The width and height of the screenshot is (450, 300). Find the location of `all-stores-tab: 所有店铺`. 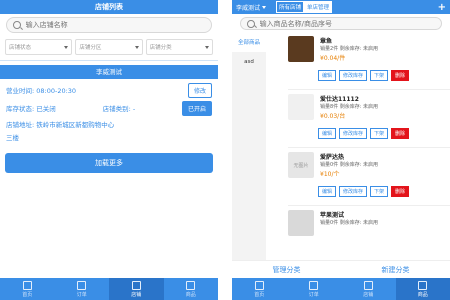

all-stores-tab: 所有店铺 is located at coordinates (290, 7).